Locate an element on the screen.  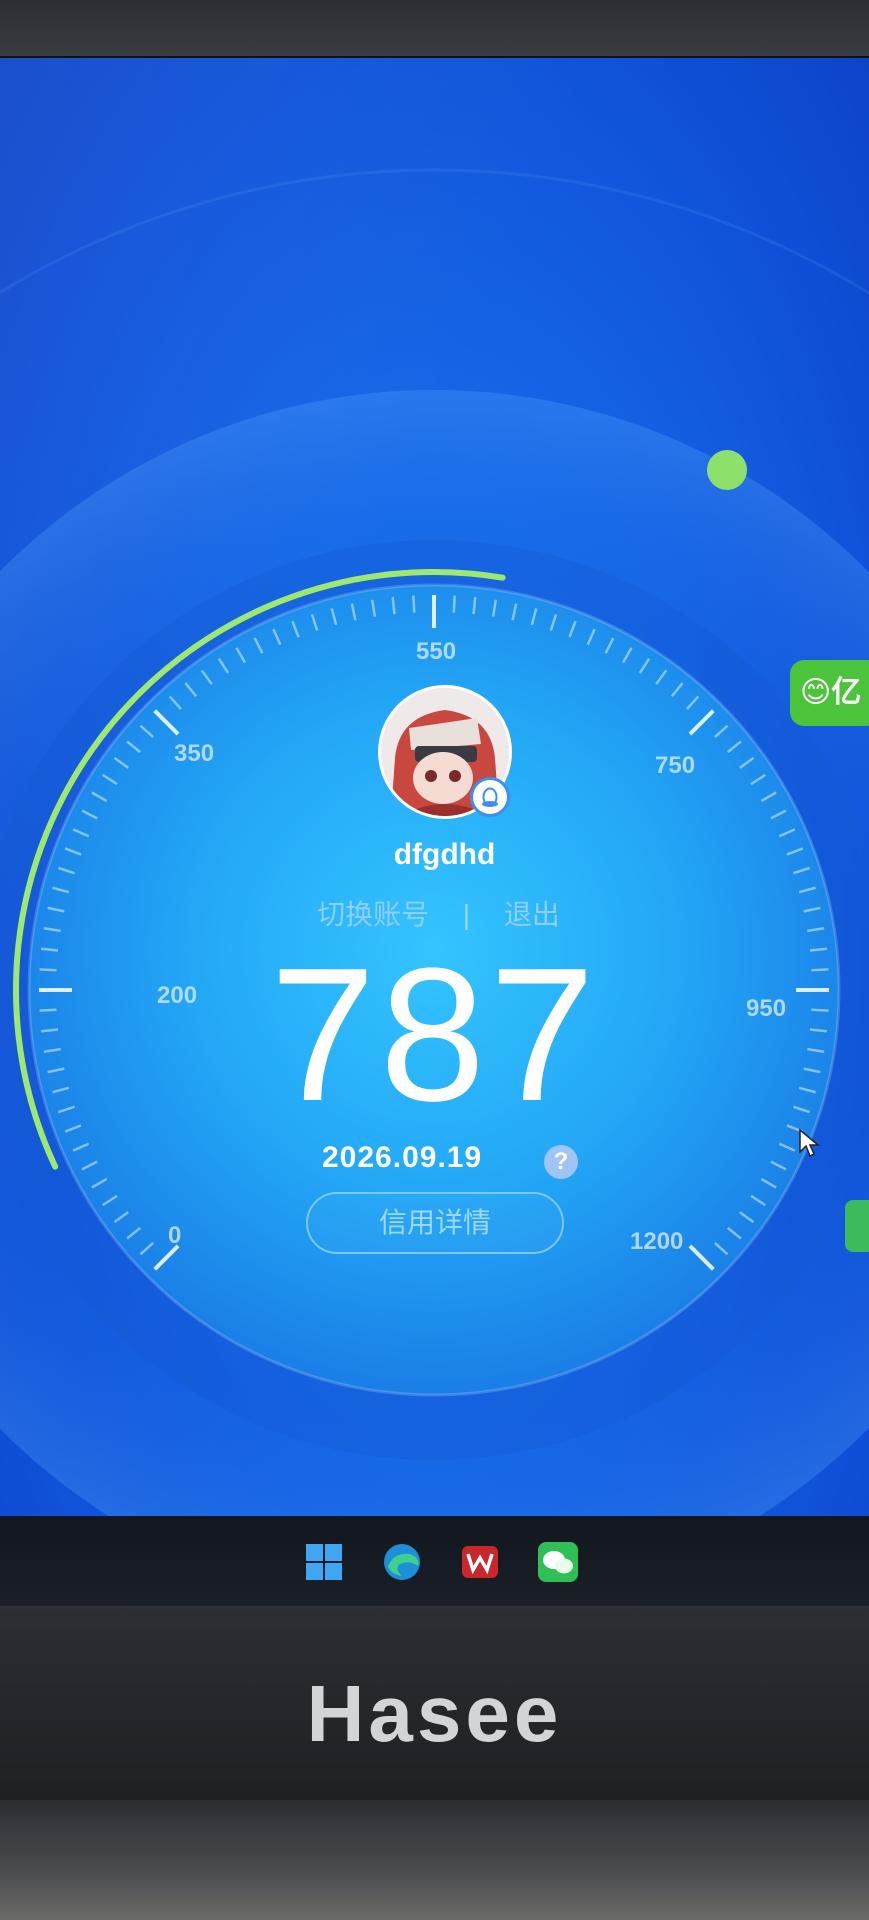
laptop-brand-logo: Hasee is located at coordinates (434, 1713).